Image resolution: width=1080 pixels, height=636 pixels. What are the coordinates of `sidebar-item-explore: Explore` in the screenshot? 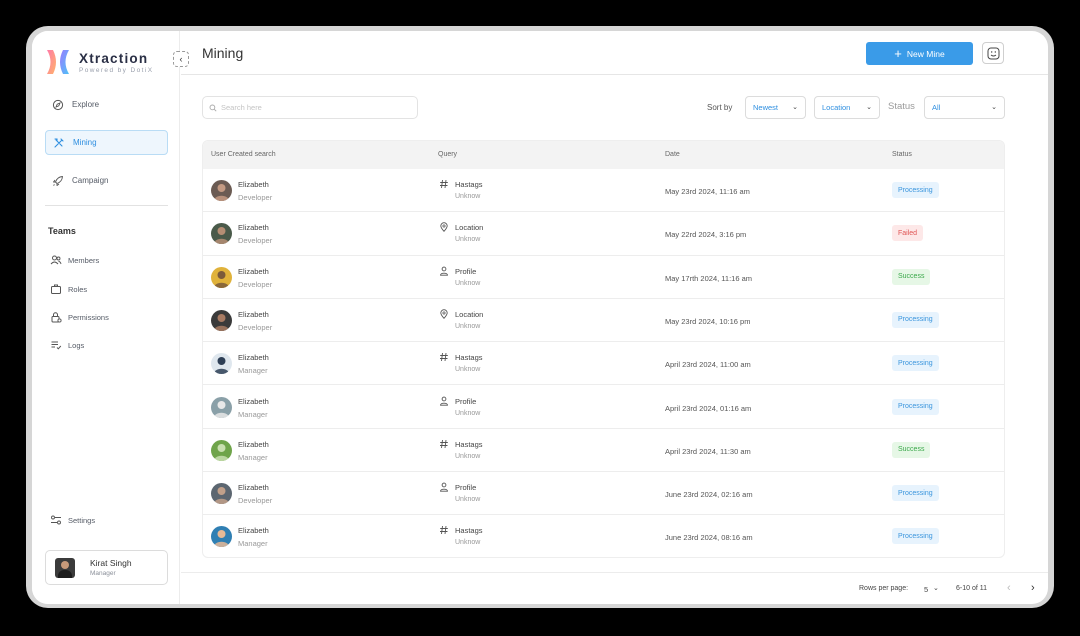 It's located at (106, 104).